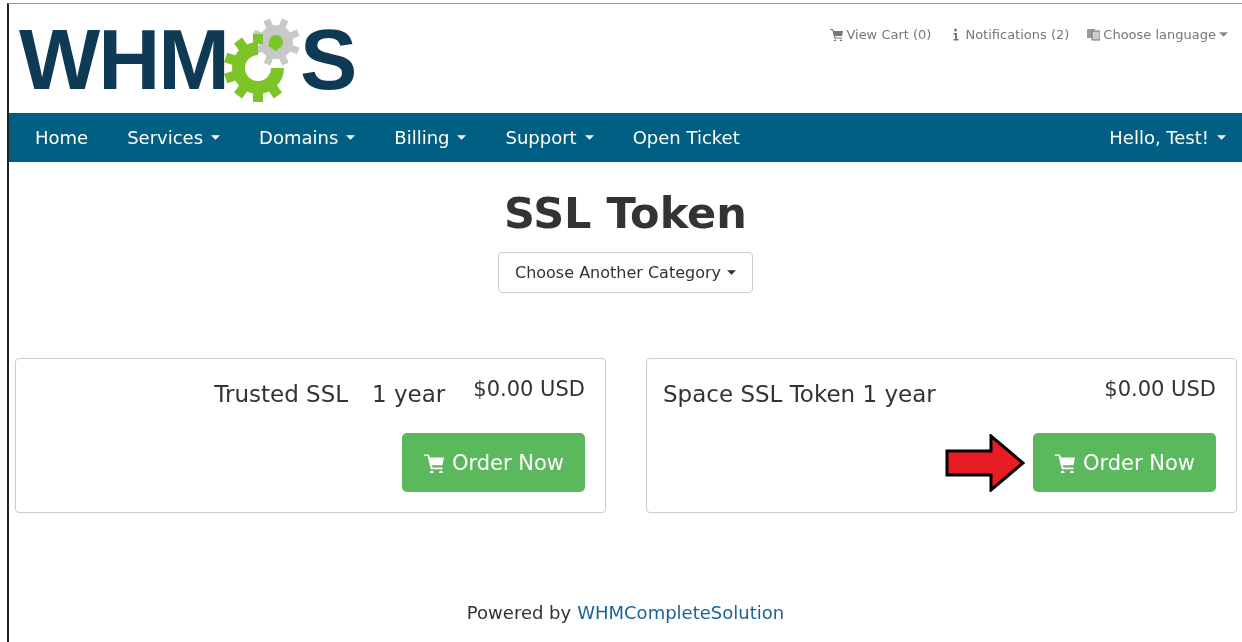  I want to click on nav-item: Support, so click(559, 137).